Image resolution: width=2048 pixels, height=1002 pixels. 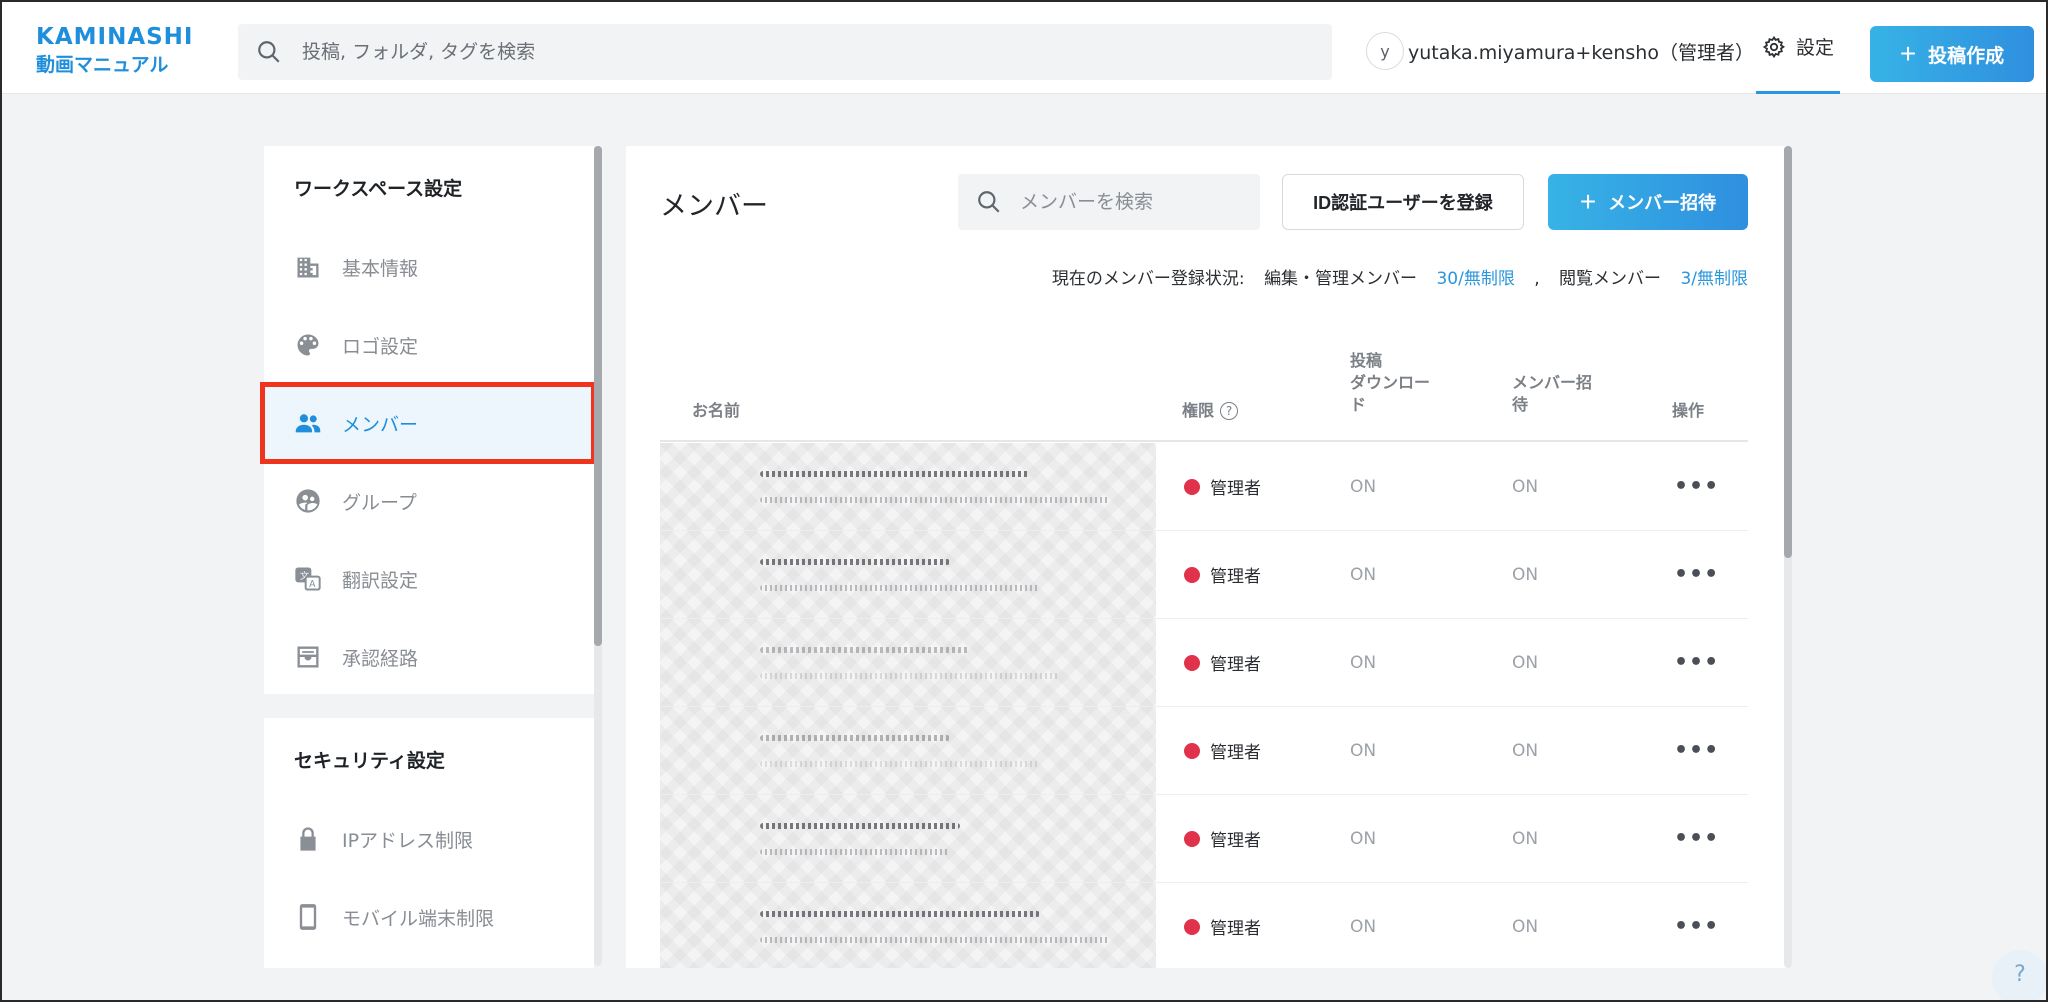 I want to click on avatar: y, so click(x=1385, y=51).